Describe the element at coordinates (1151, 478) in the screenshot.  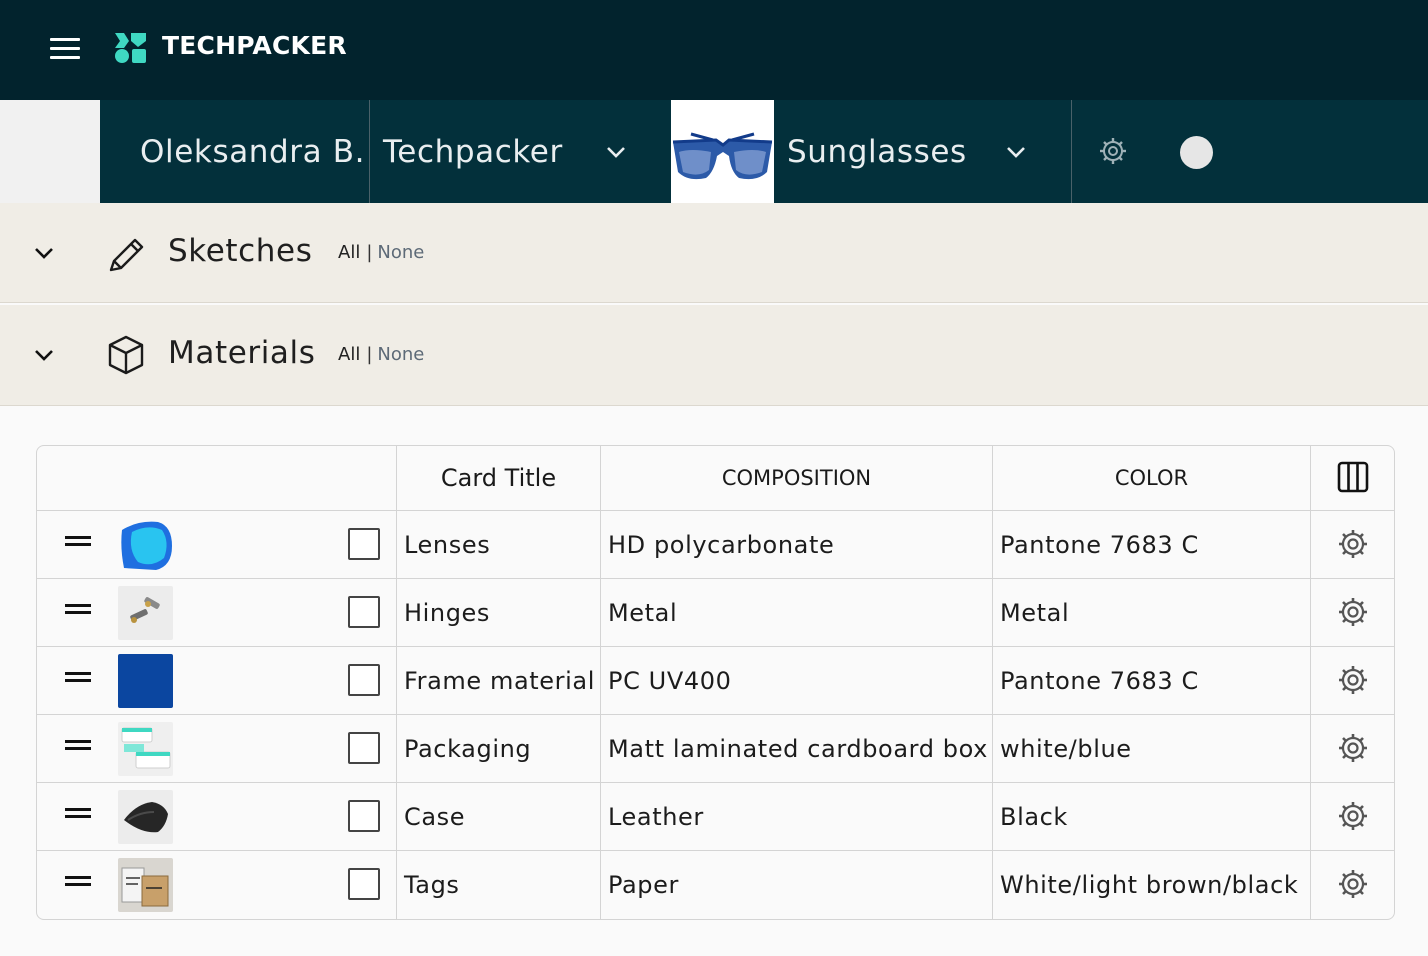
I see `column-header-color: COLOR` at that location.